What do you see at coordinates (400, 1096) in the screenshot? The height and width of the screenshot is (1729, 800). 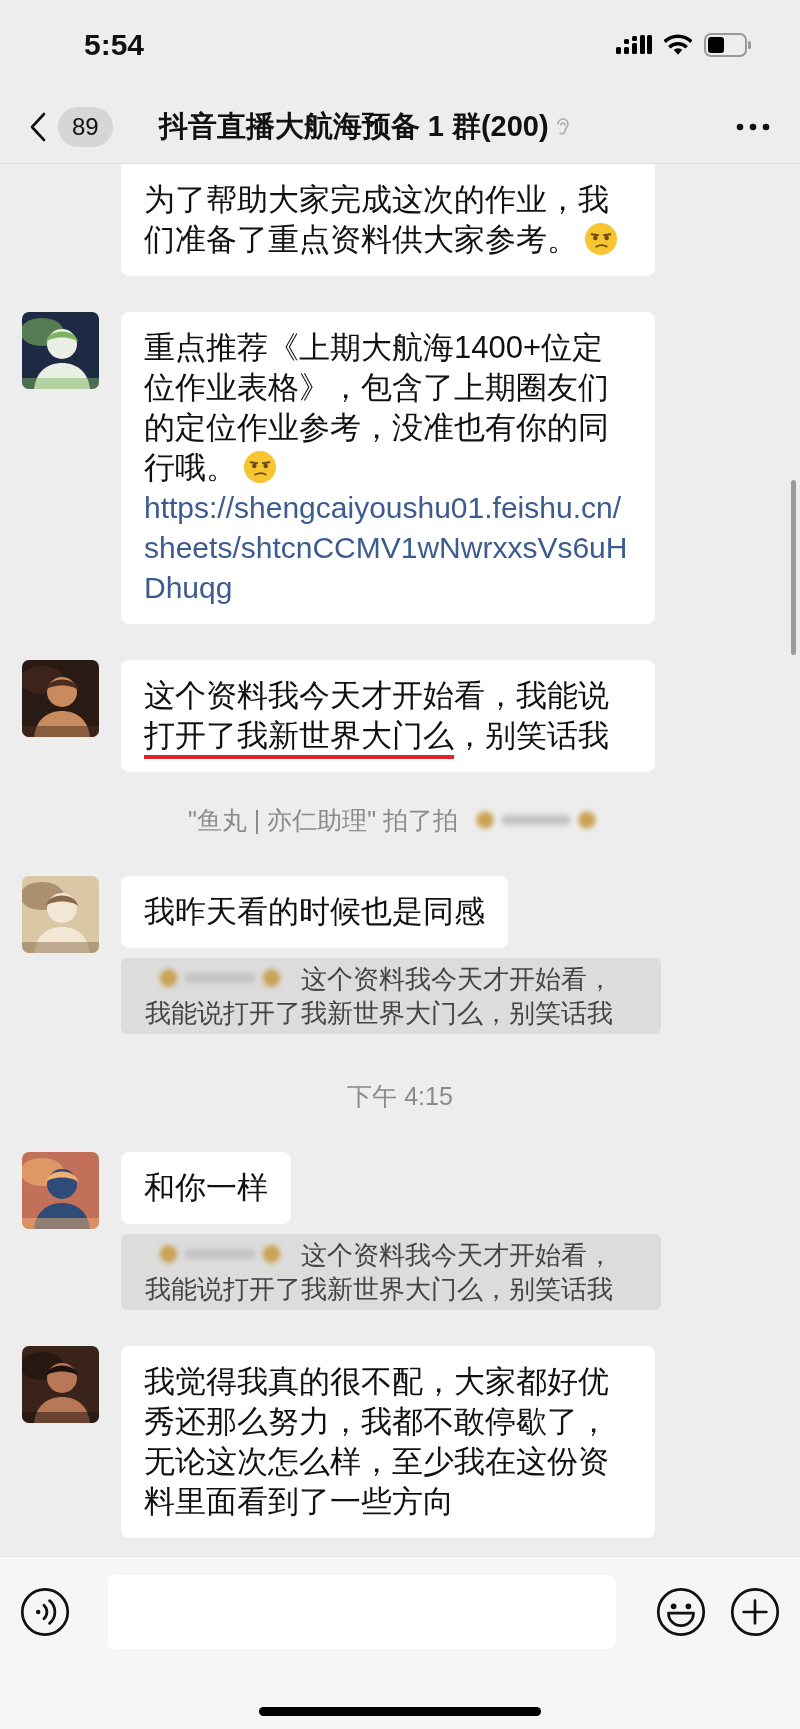 I see `timestamp: 下午 4:15` at bounding box center [400, 1096].